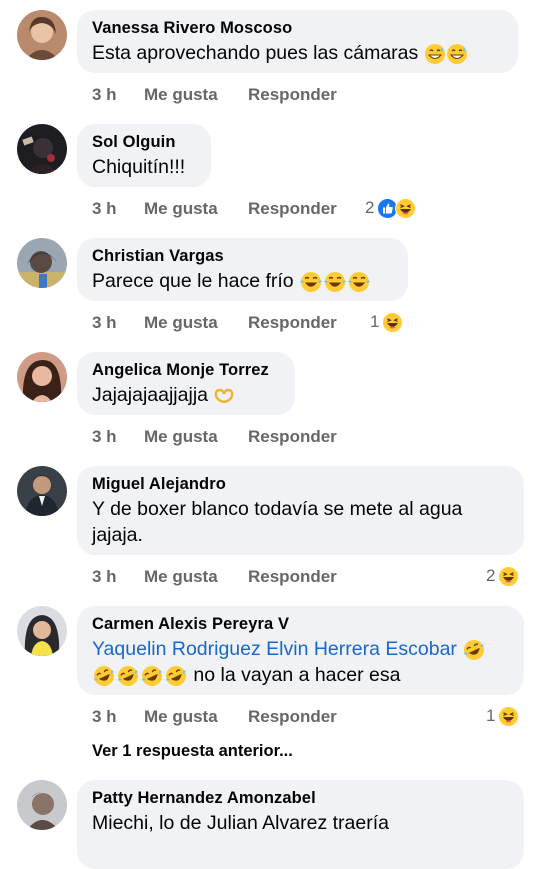 The width and height of the screenshot is (540, 869). Describe the element at coordinates (255, 53) in the screenshot. I see `comment-text-content: Esta aprovechando pues las cámaras` at that location.